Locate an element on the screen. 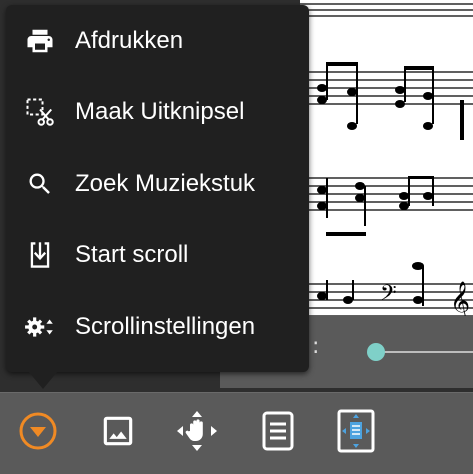 This screenshot has height=474, width=473. page-view-button is located at coordinates (278, 433).